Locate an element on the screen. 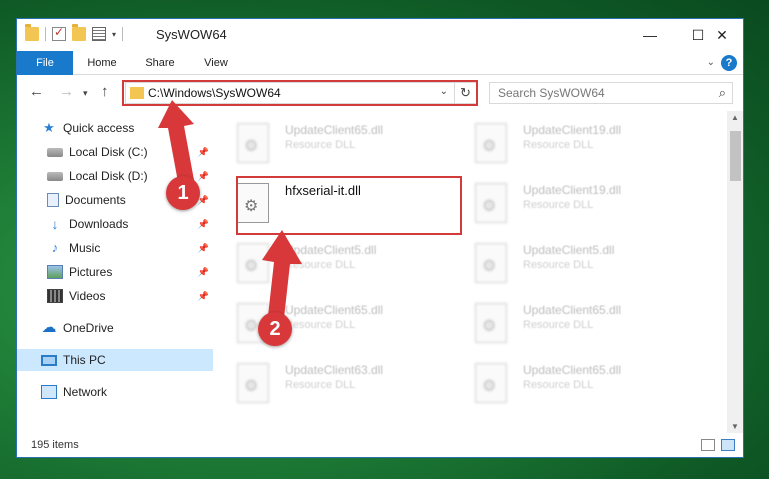  arrow-2-icon is located at coordinates (282, 274).